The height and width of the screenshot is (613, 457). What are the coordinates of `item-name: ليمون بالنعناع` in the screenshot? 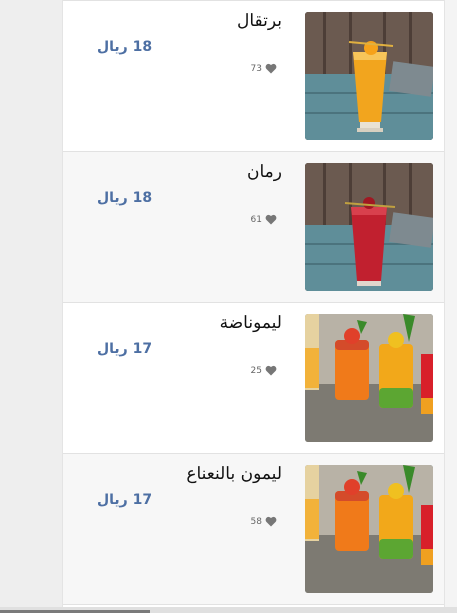 It's located at (234, 474).